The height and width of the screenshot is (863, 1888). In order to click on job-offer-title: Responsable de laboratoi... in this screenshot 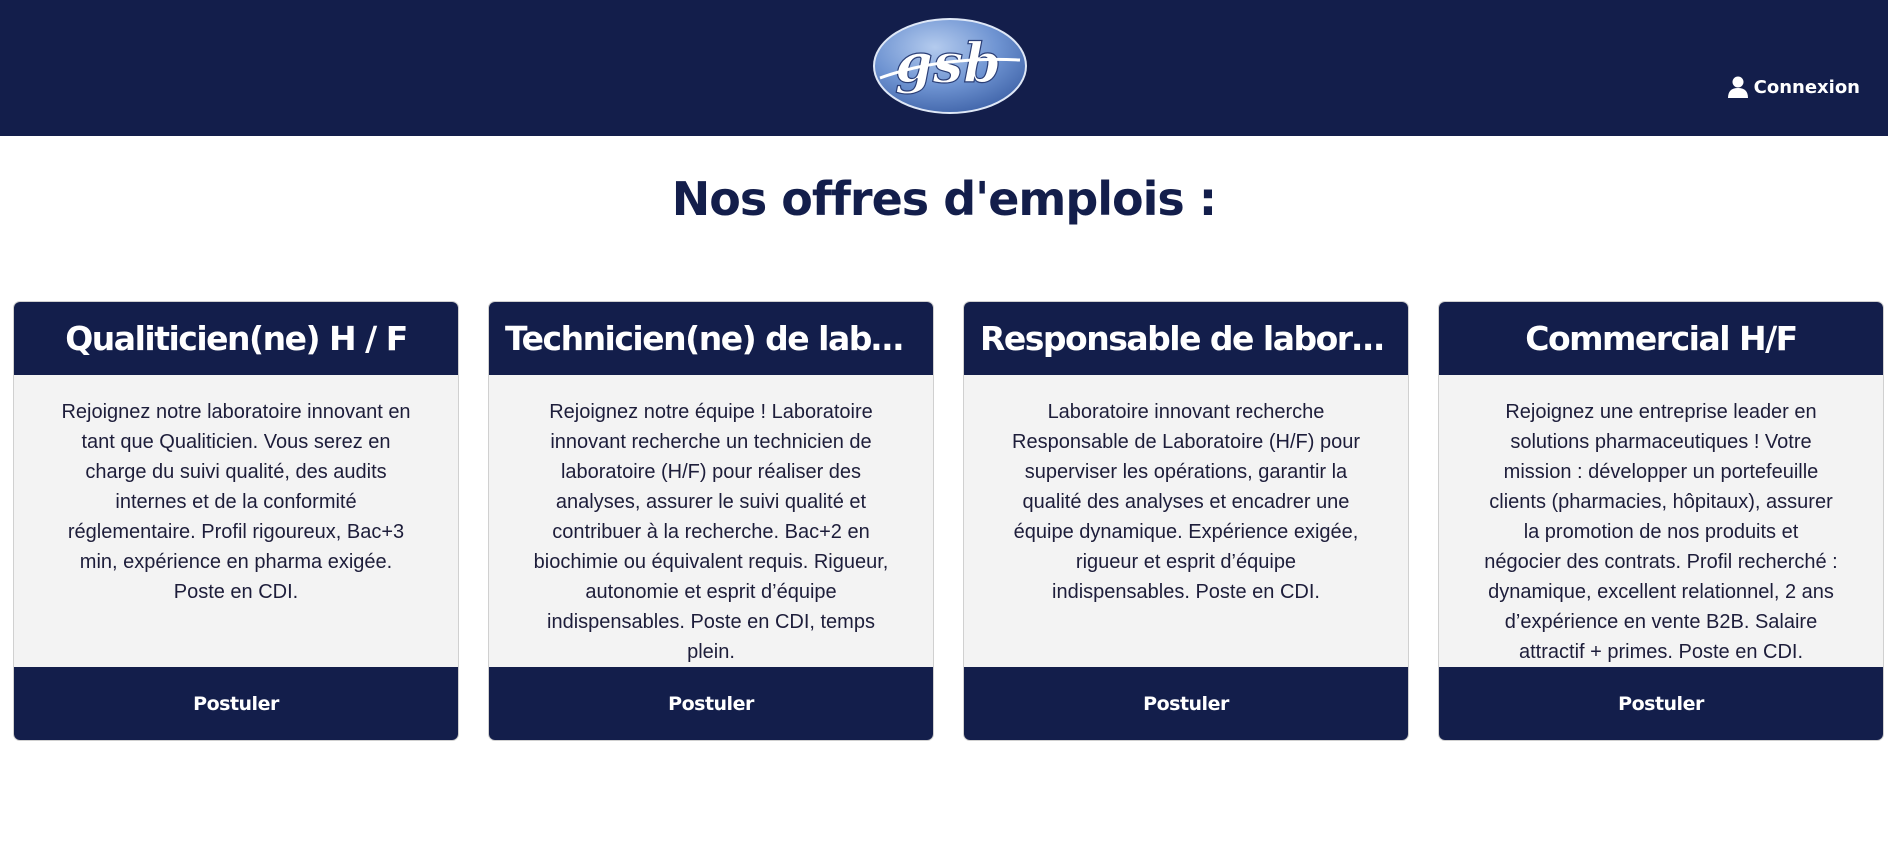, I will do `click(1186, 338)`.